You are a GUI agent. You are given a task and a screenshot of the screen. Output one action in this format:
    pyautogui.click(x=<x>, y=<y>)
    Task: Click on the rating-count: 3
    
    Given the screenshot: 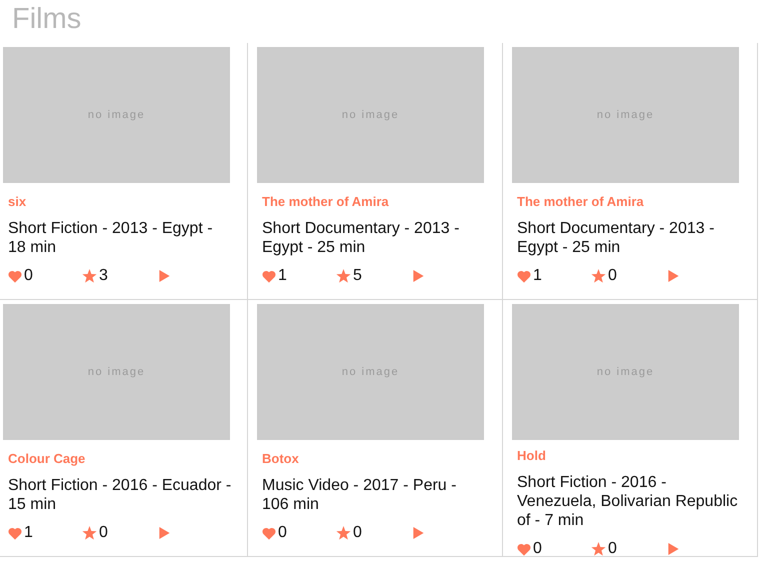 What is the action you would take?
    pyautogui.click(x=104, y=276)
    